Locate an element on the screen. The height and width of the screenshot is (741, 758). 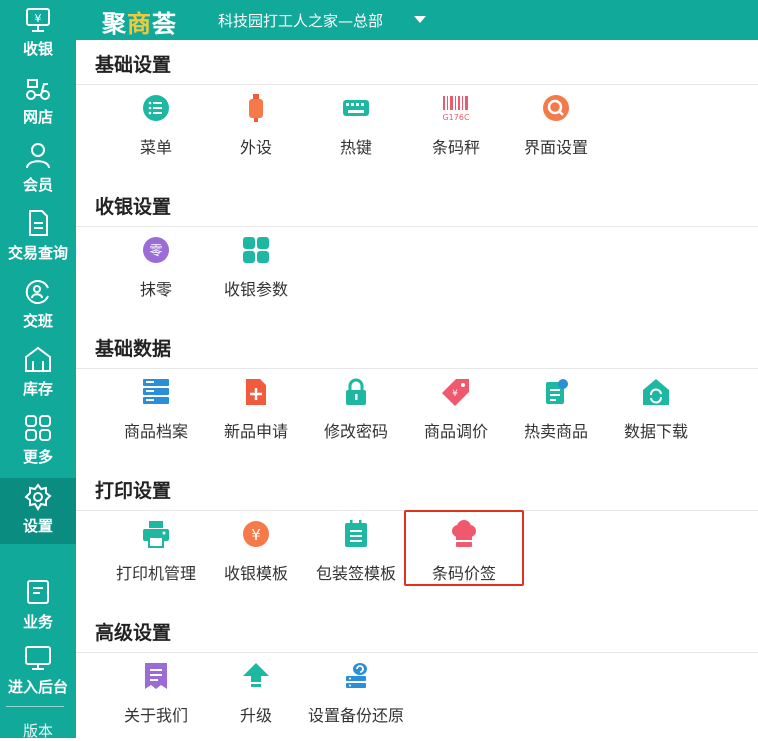
nav-settings: 设置 is located at coordinates (38, 511).